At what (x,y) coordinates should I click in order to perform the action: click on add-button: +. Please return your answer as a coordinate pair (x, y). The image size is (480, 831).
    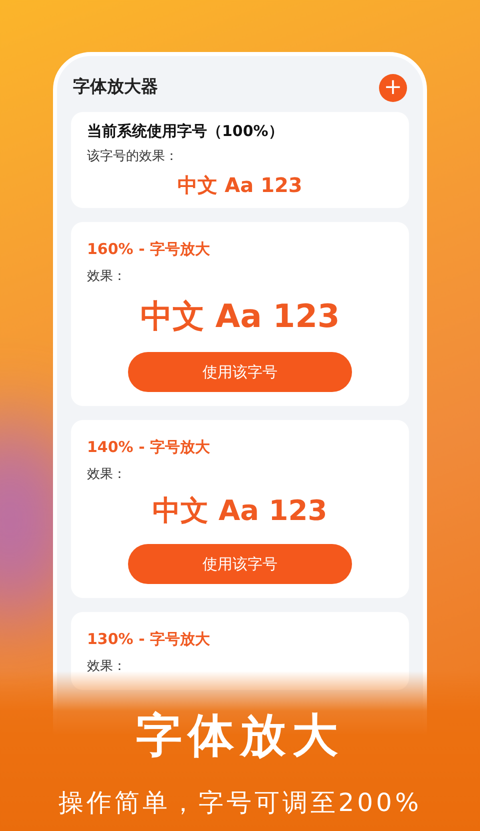
    Looking at the image, I should click on (393, 88).